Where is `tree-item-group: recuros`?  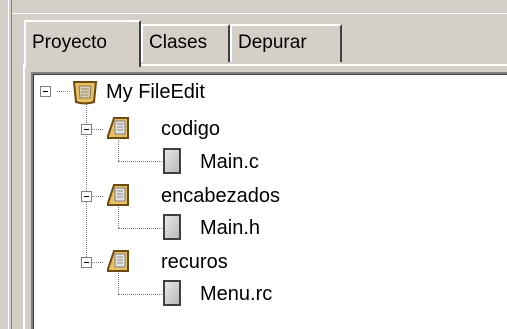
tree-item-group: recuros is located at coordinates (194, 262).